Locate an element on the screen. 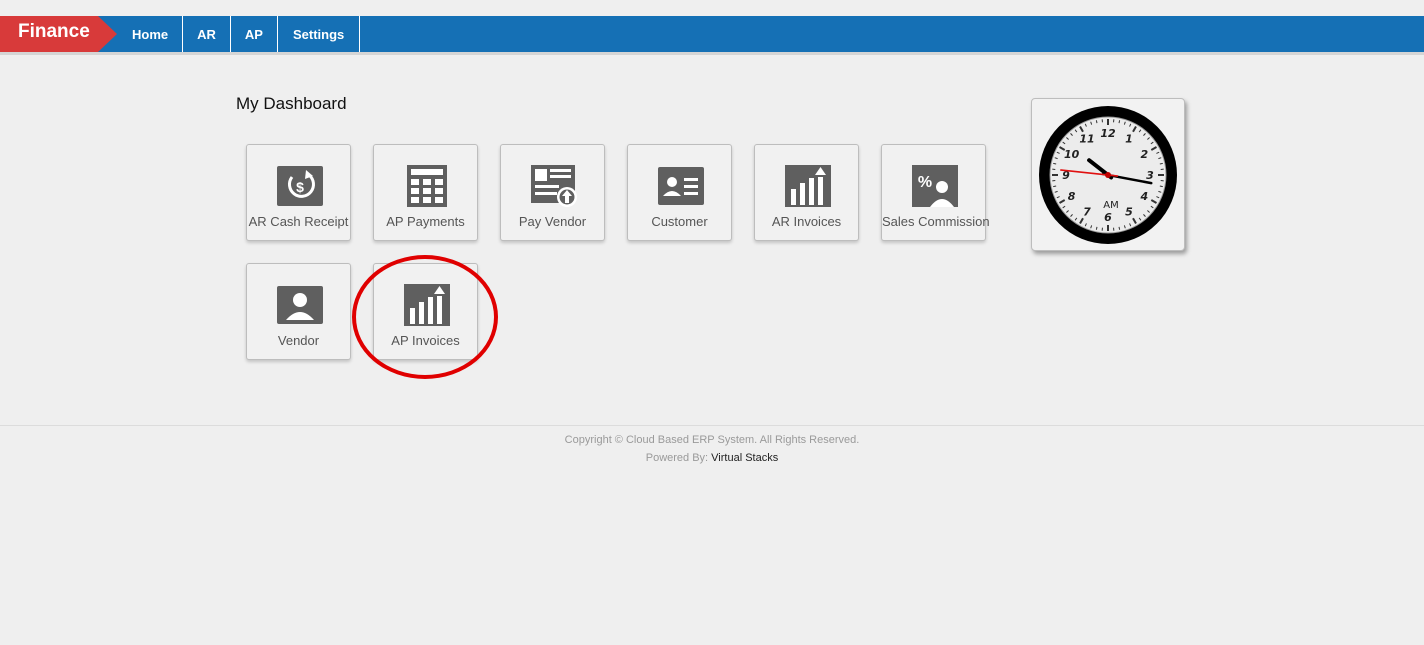 This screenshot has width=1424, height=645. nav-ap: AP is located at coordinates (254, 34).